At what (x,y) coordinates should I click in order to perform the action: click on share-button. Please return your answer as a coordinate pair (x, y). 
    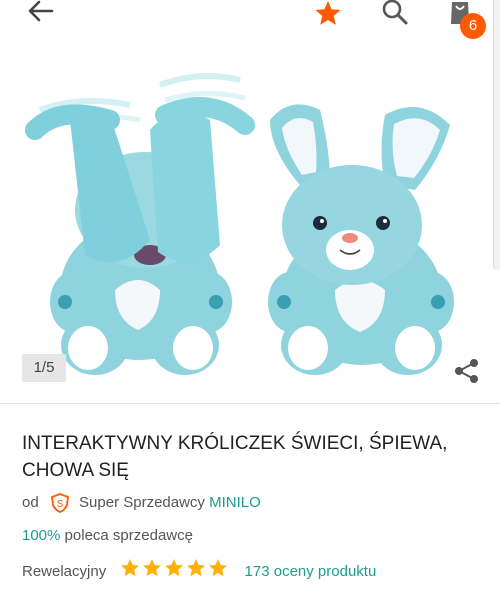
    Looking at the image, I should click on (467, 371).